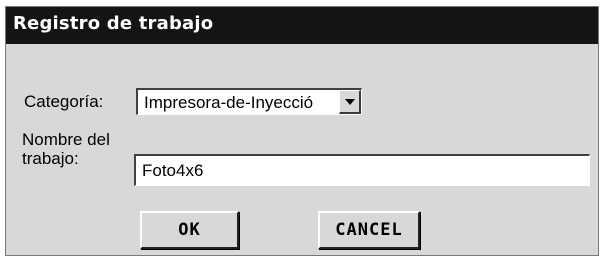 This screenshot has width=601, height=262. I want to click on category-dropdown: Impresora-de-Inyecció, so click(249, 101).